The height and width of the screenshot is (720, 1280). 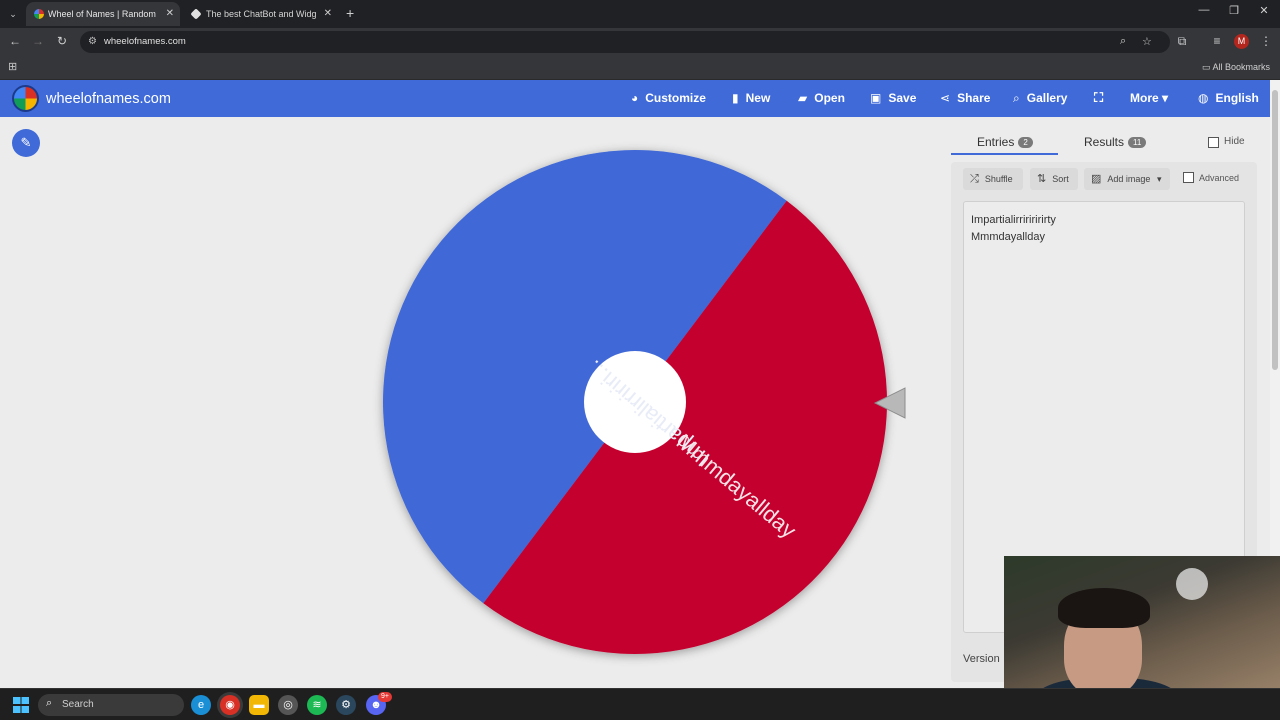 I want to click on edit-pencil-button: ✎, so click(x=26, y=143).